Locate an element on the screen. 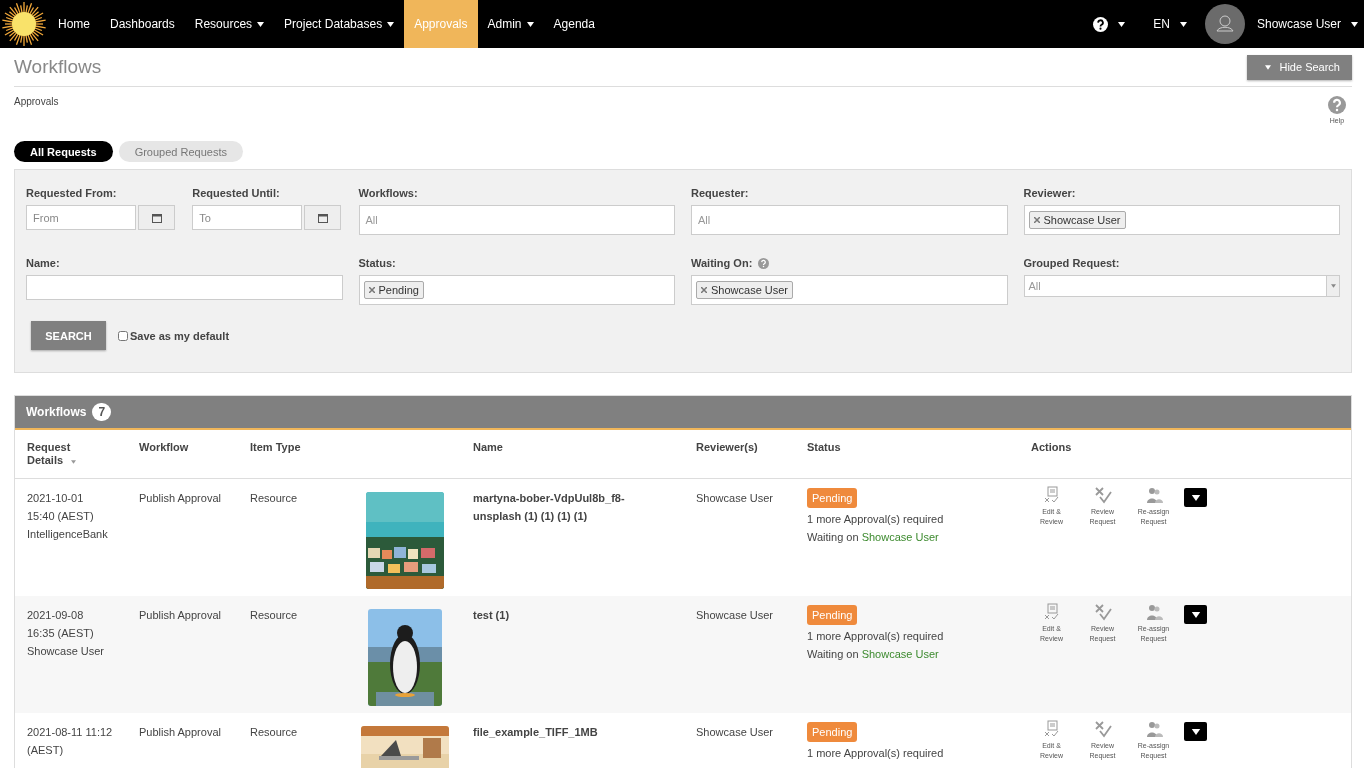  sort-icon is located at coordinates (74, 462).